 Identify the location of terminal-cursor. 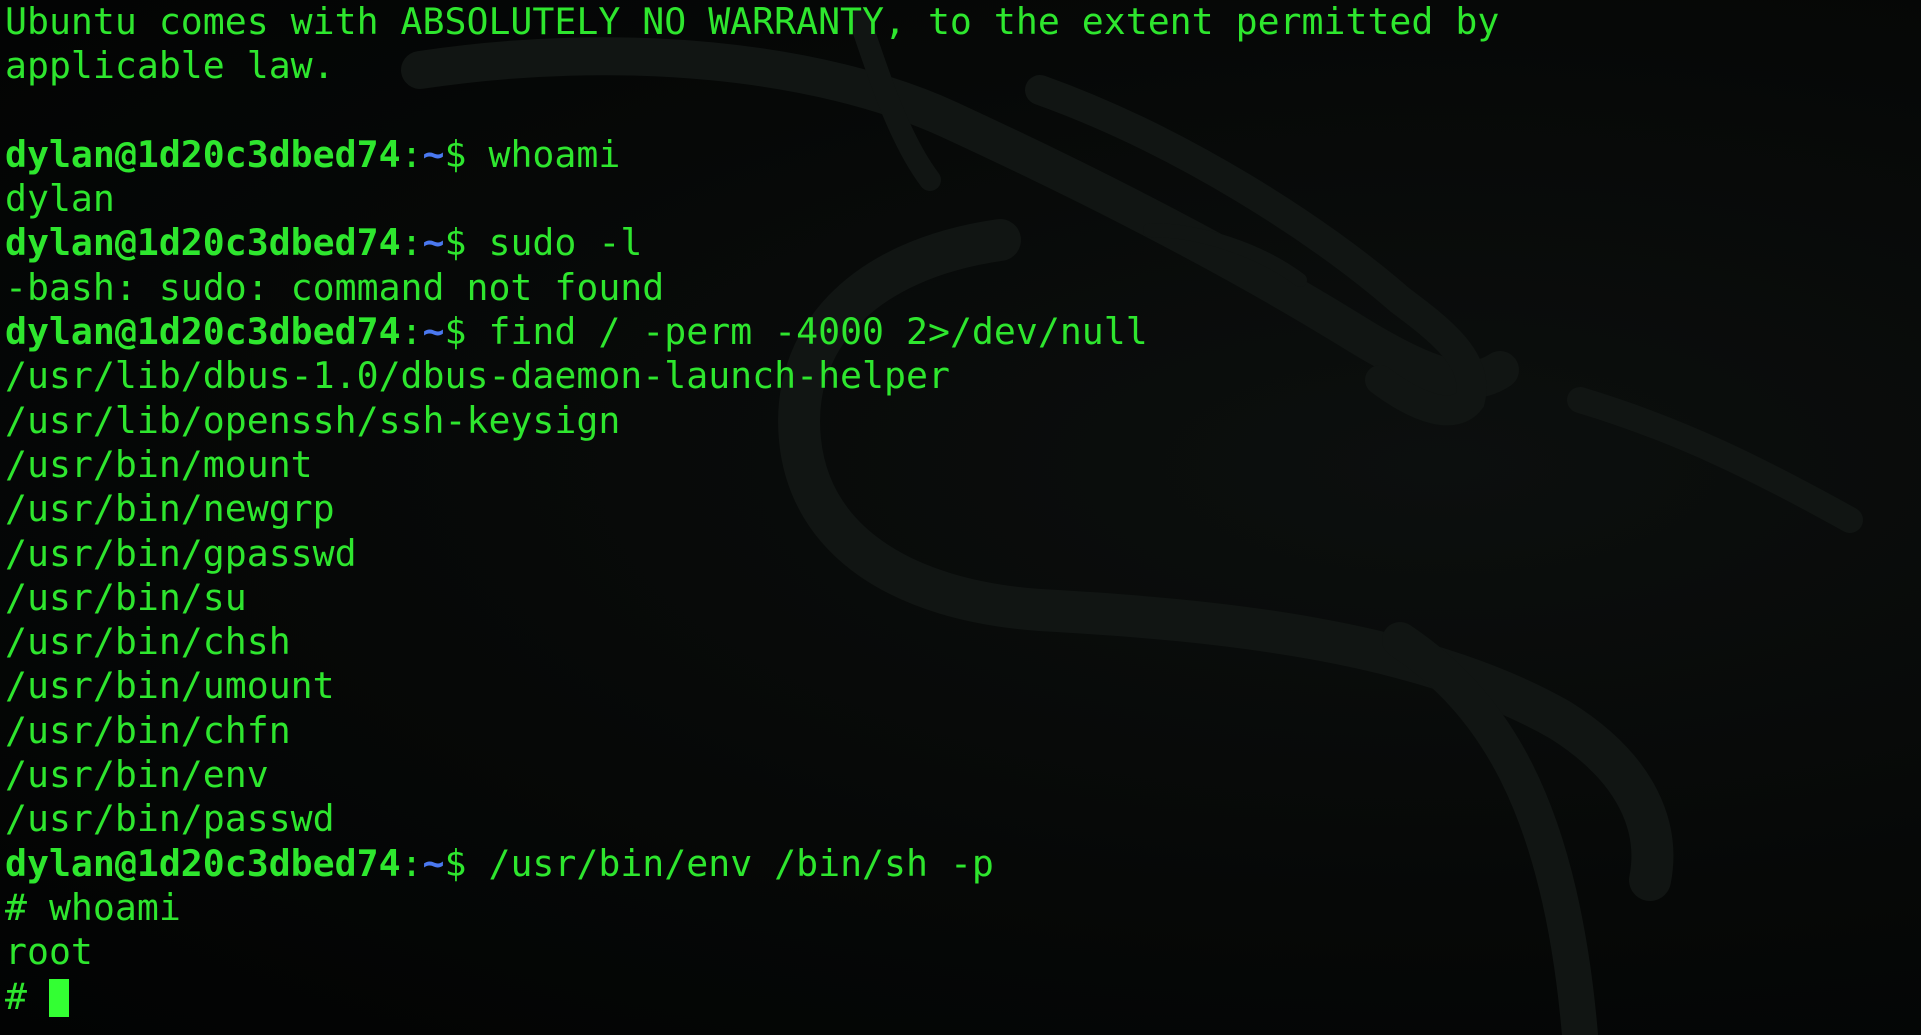
(58, 997).